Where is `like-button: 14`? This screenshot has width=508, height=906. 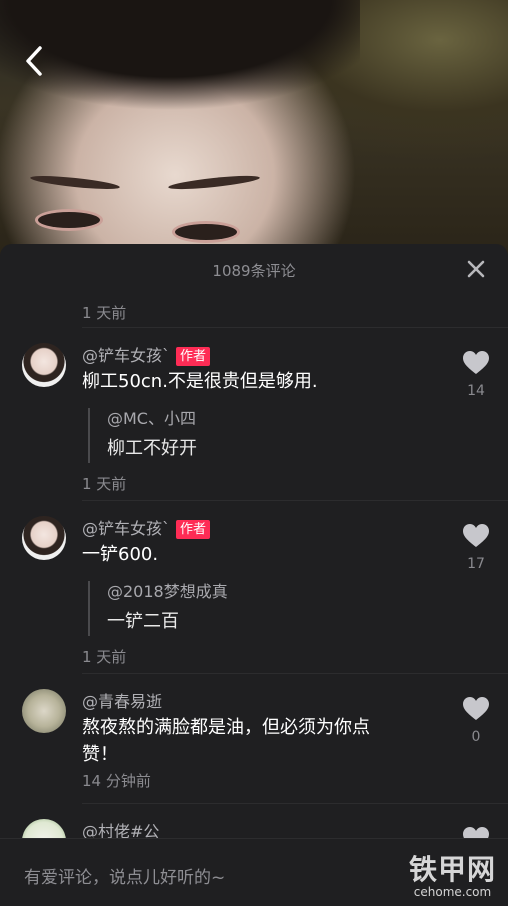 like-button: 14 is located at coordinates (476, 374).